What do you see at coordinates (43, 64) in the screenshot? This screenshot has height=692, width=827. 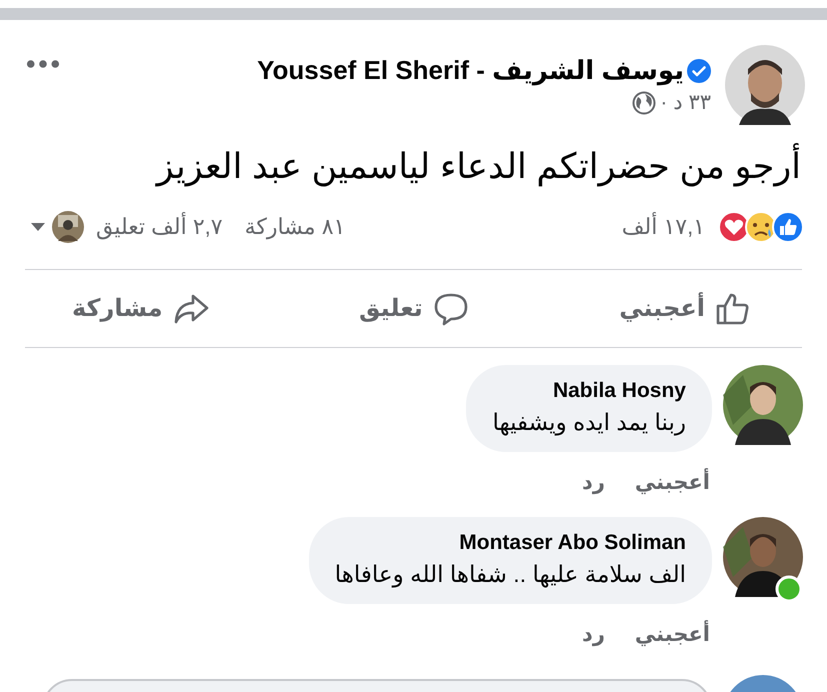 I see `more-options-icon` at bounding box center [43, 64].